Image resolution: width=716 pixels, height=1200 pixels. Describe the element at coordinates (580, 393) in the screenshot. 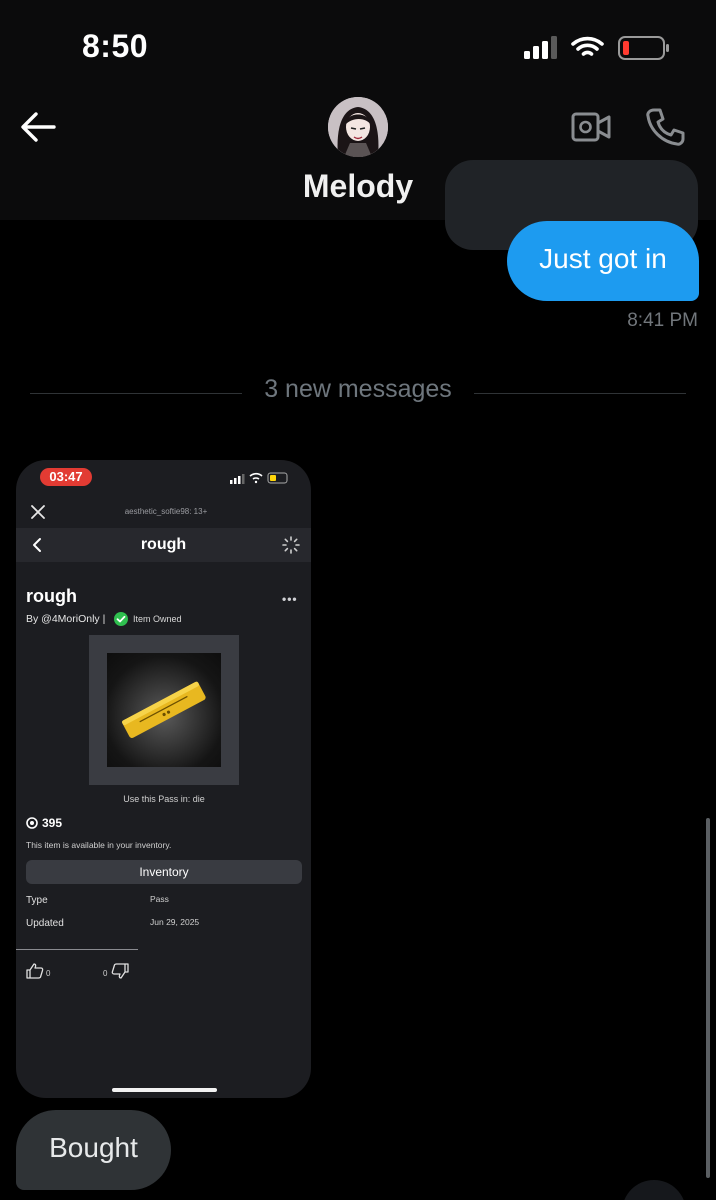

I see `divider-line-right` at that location.